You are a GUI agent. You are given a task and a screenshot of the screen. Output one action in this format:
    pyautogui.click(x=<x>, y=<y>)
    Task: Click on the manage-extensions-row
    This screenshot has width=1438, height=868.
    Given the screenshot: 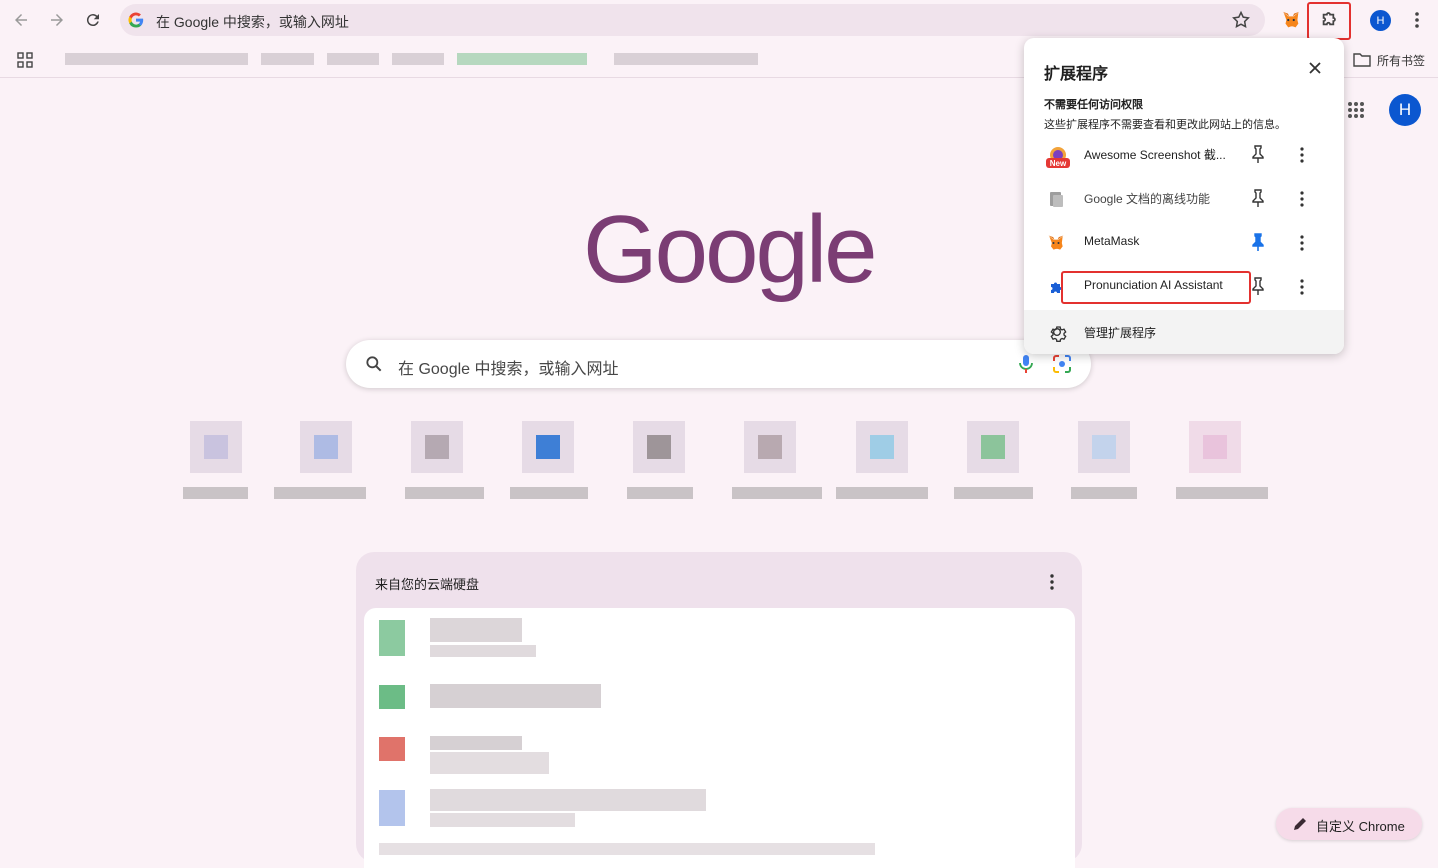 What is the action you would take?
    pyautogui.click(x=1184, y=332)
    